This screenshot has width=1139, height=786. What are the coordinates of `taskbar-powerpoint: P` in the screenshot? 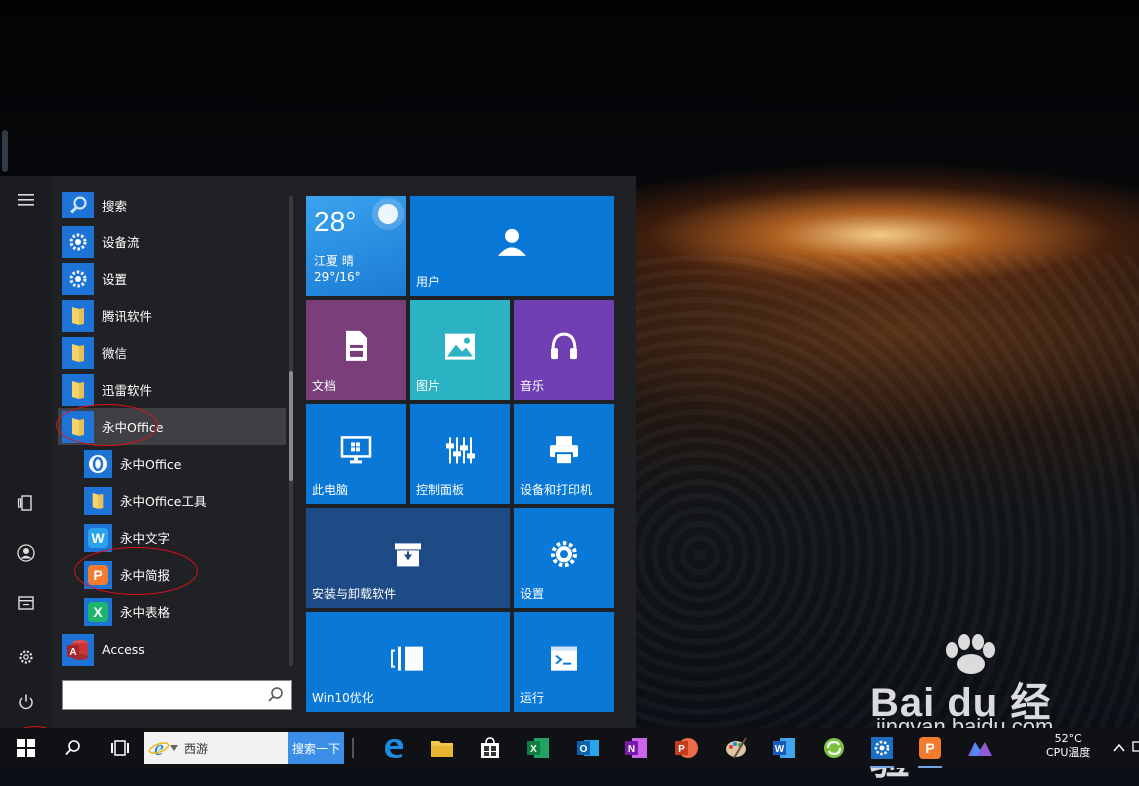 It's located at (686, 748).